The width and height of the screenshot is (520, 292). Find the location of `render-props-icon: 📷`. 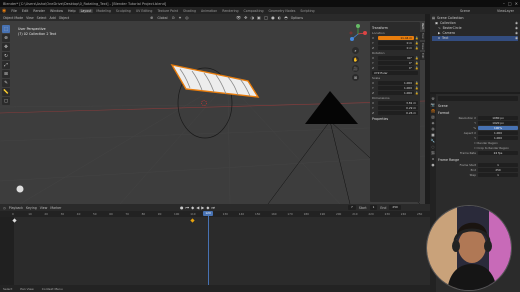

render-props-icon: 📷 is located at coordinates (433, 105).